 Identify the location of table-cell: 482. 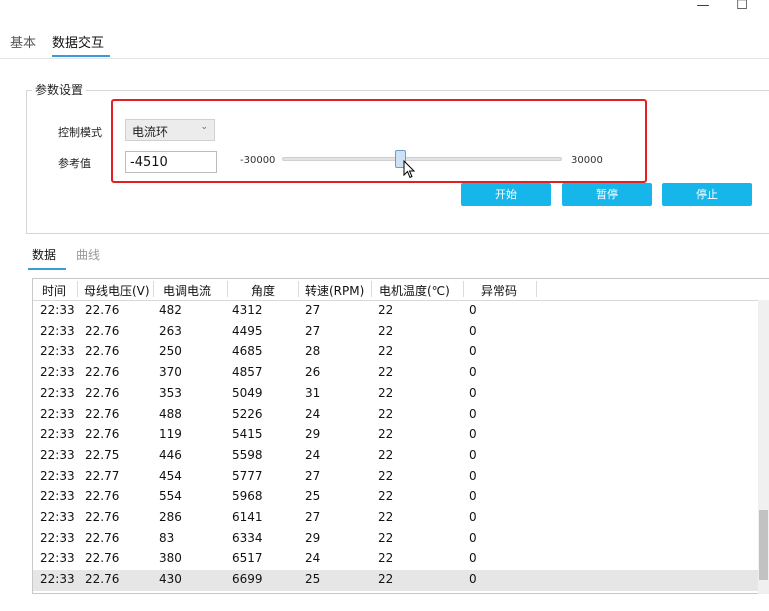
(170, 310).